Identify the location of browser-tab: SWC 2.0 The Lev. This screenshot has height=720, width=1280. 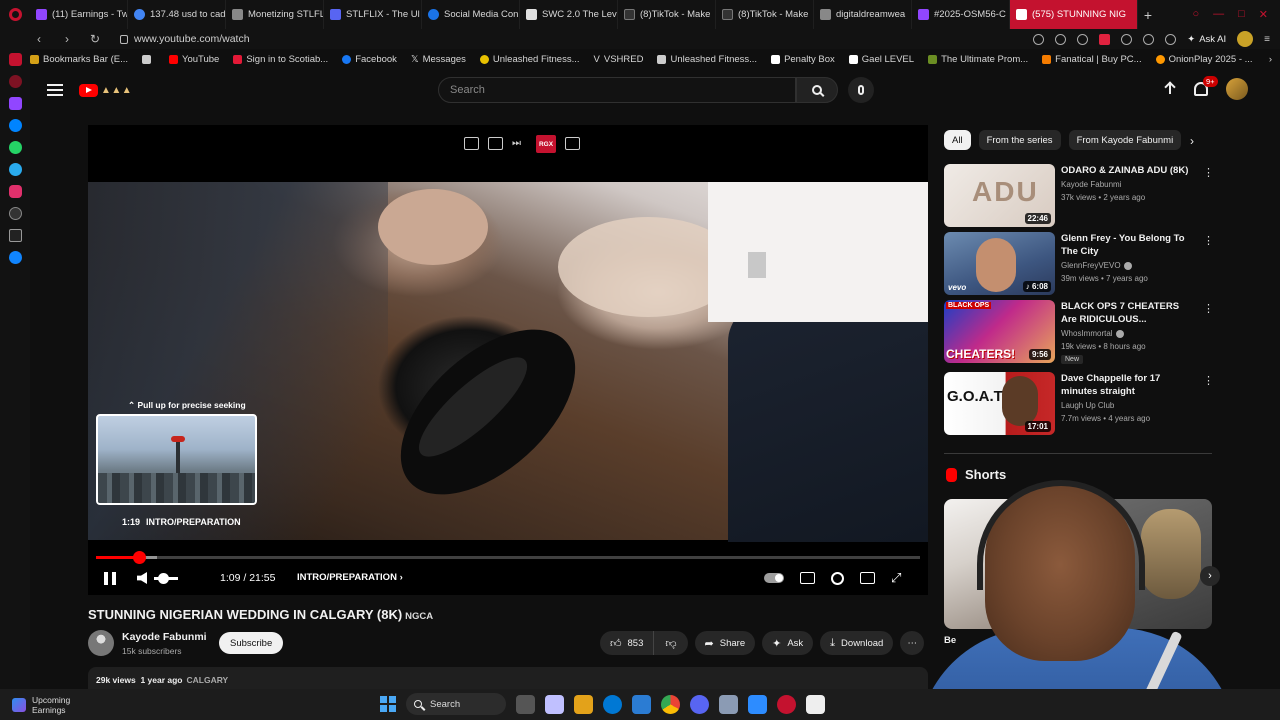
(569, 14).